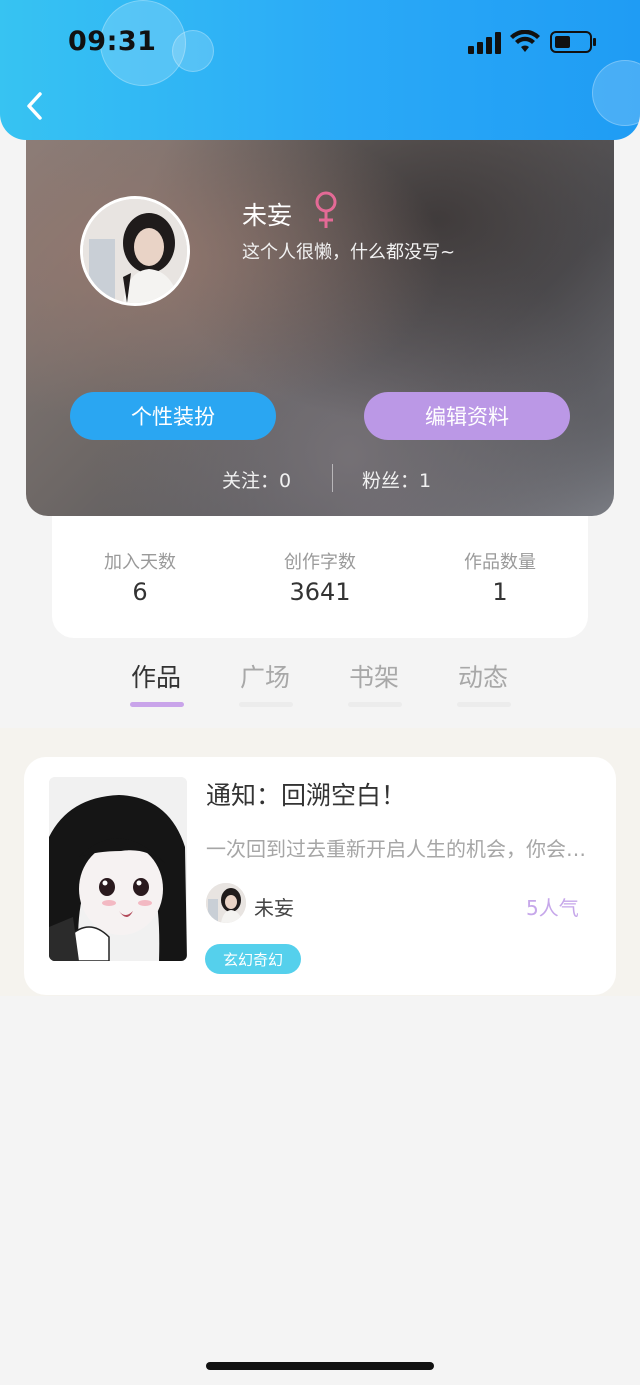 The height and width of the screenshot is (1385, 640). I want to click on stat-label: 加入天数, so click(140, 562).